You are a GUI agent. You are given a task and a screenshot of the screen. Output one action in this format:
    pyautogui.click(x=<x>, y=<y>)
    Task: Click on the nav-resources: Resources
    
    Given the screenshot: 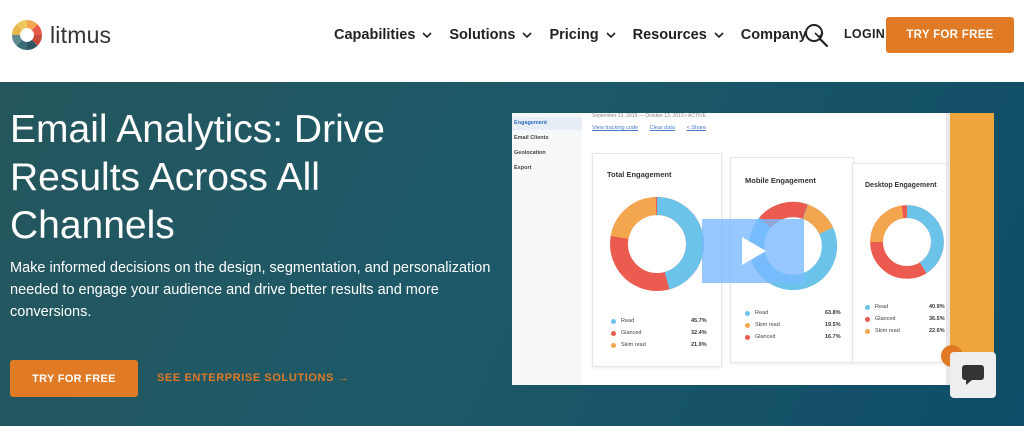 What is the action you would take?
    pyautogui.click(x=687, y=35)
    